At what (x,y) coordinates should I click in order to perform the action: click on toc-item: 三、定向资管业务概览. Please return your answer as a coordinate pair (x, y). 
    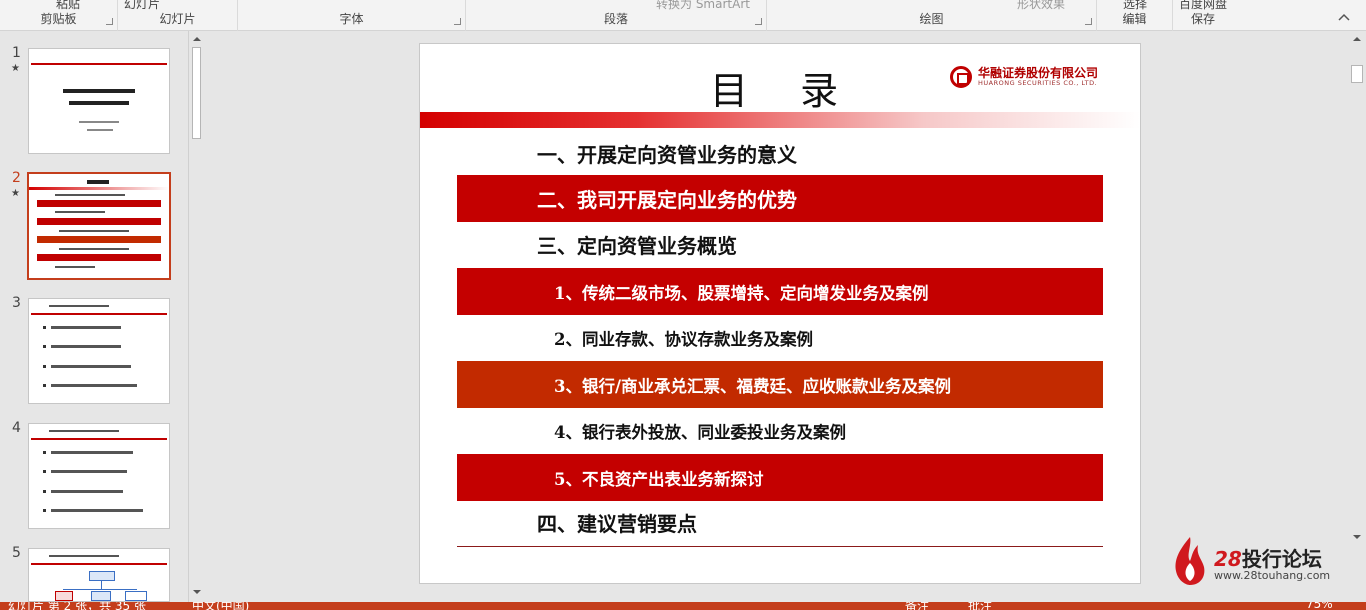
    Looking at the image, I should click on (780, 244).